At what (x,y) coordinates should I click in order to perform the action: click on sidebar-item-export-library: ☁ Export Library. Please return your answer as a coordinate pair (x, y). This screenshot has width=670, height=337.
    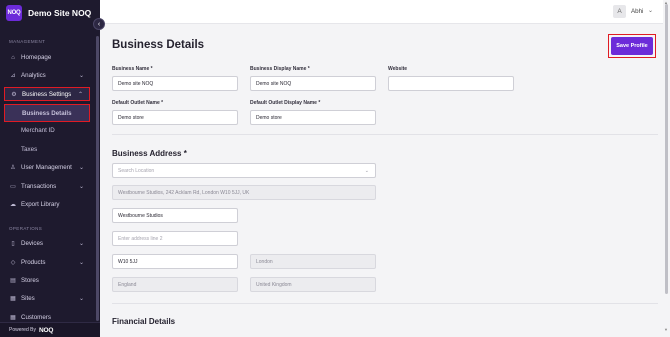
    Looking at the image, I should click on (47, 204).